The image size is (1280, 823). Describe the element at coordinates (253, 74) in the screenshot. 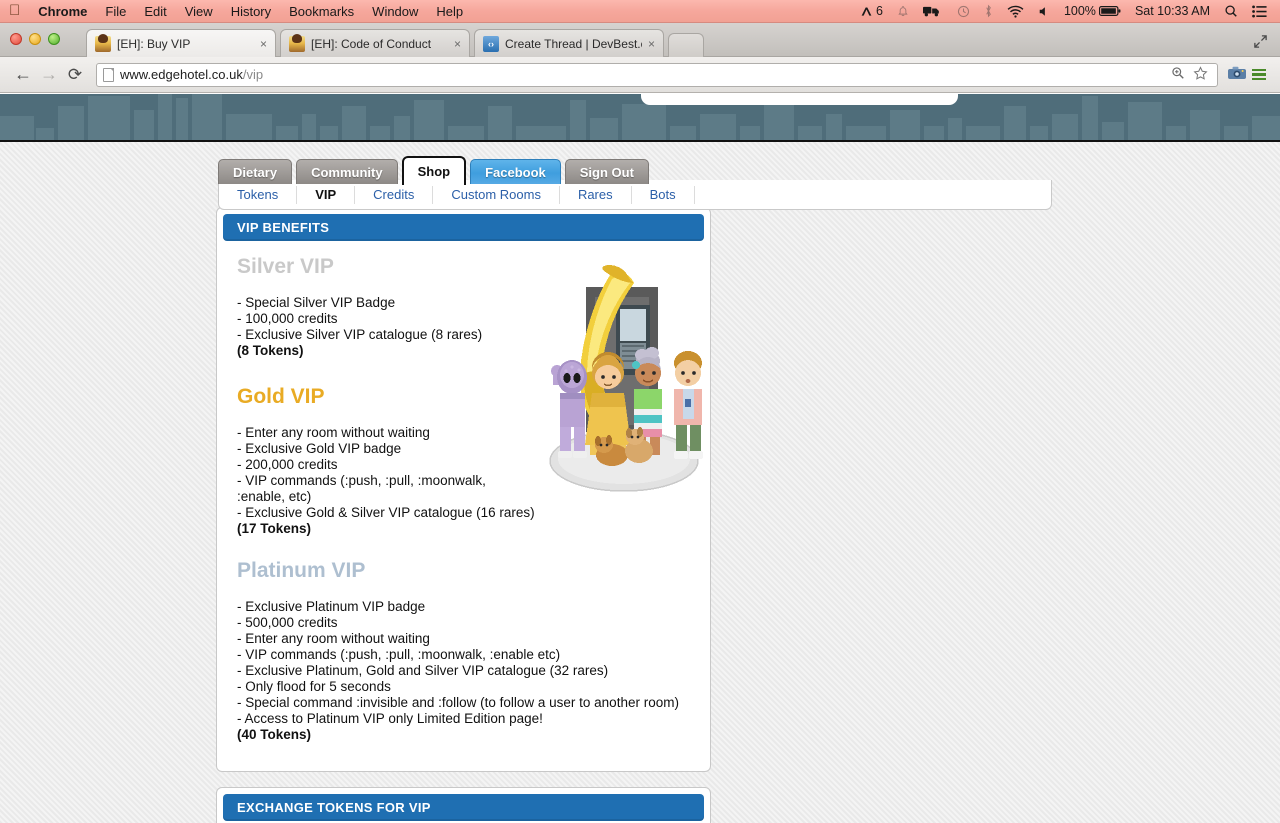

I see `url-path: /vip` at that location.